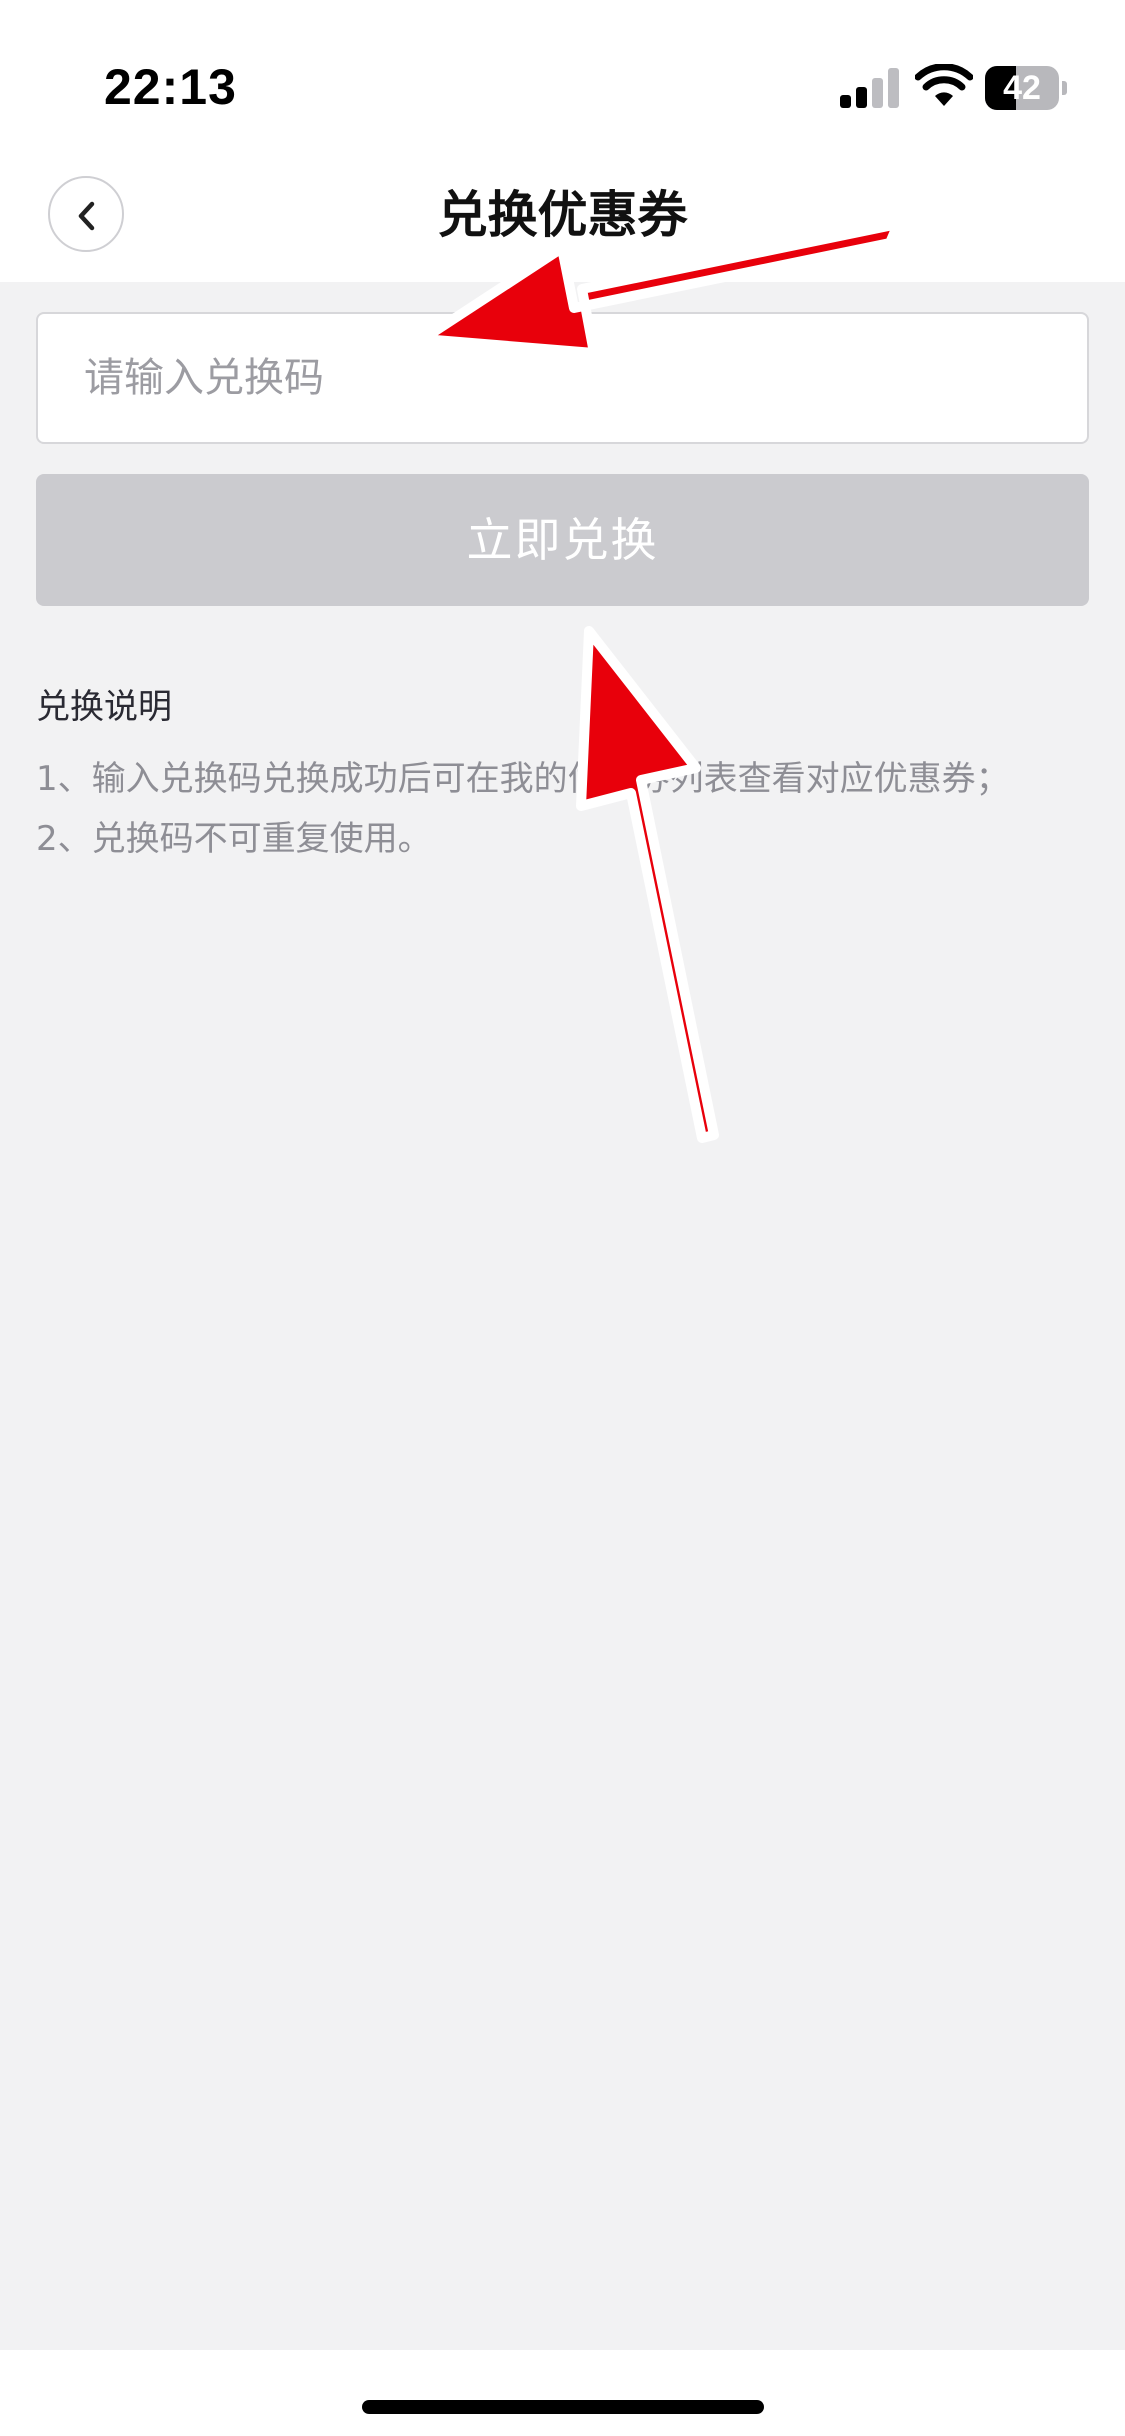 The width and height of the screenshot is (1125, 2436). Describe the element at coordinates (234, 839) in the screenshot. I see `instruction-item: 2、兑换码不可重复使用。` at that location.